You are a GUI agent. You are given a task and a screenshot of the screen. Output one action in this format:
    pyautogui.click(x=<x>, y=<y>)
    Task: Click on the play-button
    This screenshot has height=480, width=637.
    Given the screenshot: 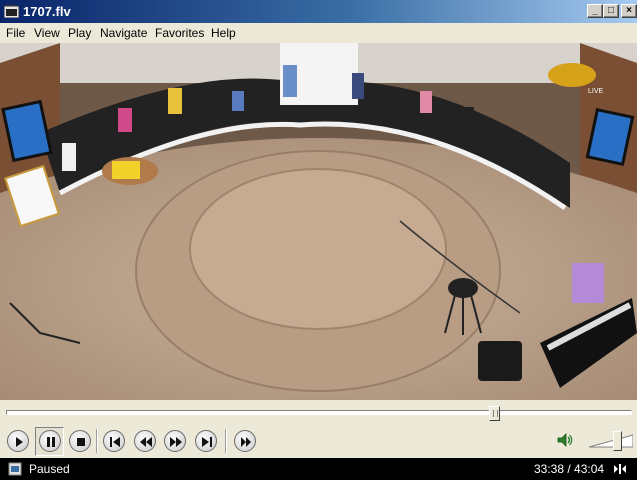 What is the action you would take?
    pyautogui.click(x=18, y=441)
    